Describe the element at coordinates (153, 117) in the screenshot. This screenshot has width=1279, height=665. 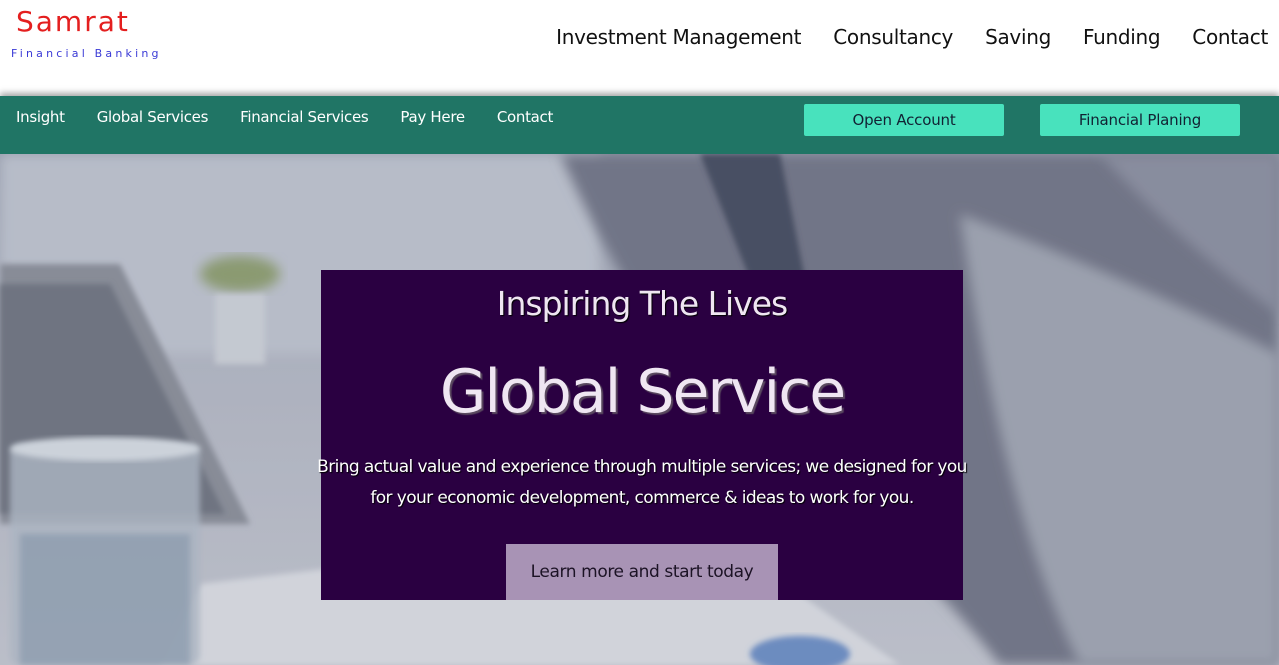
I see `sub-nav-global-services: Global Services` at that location.